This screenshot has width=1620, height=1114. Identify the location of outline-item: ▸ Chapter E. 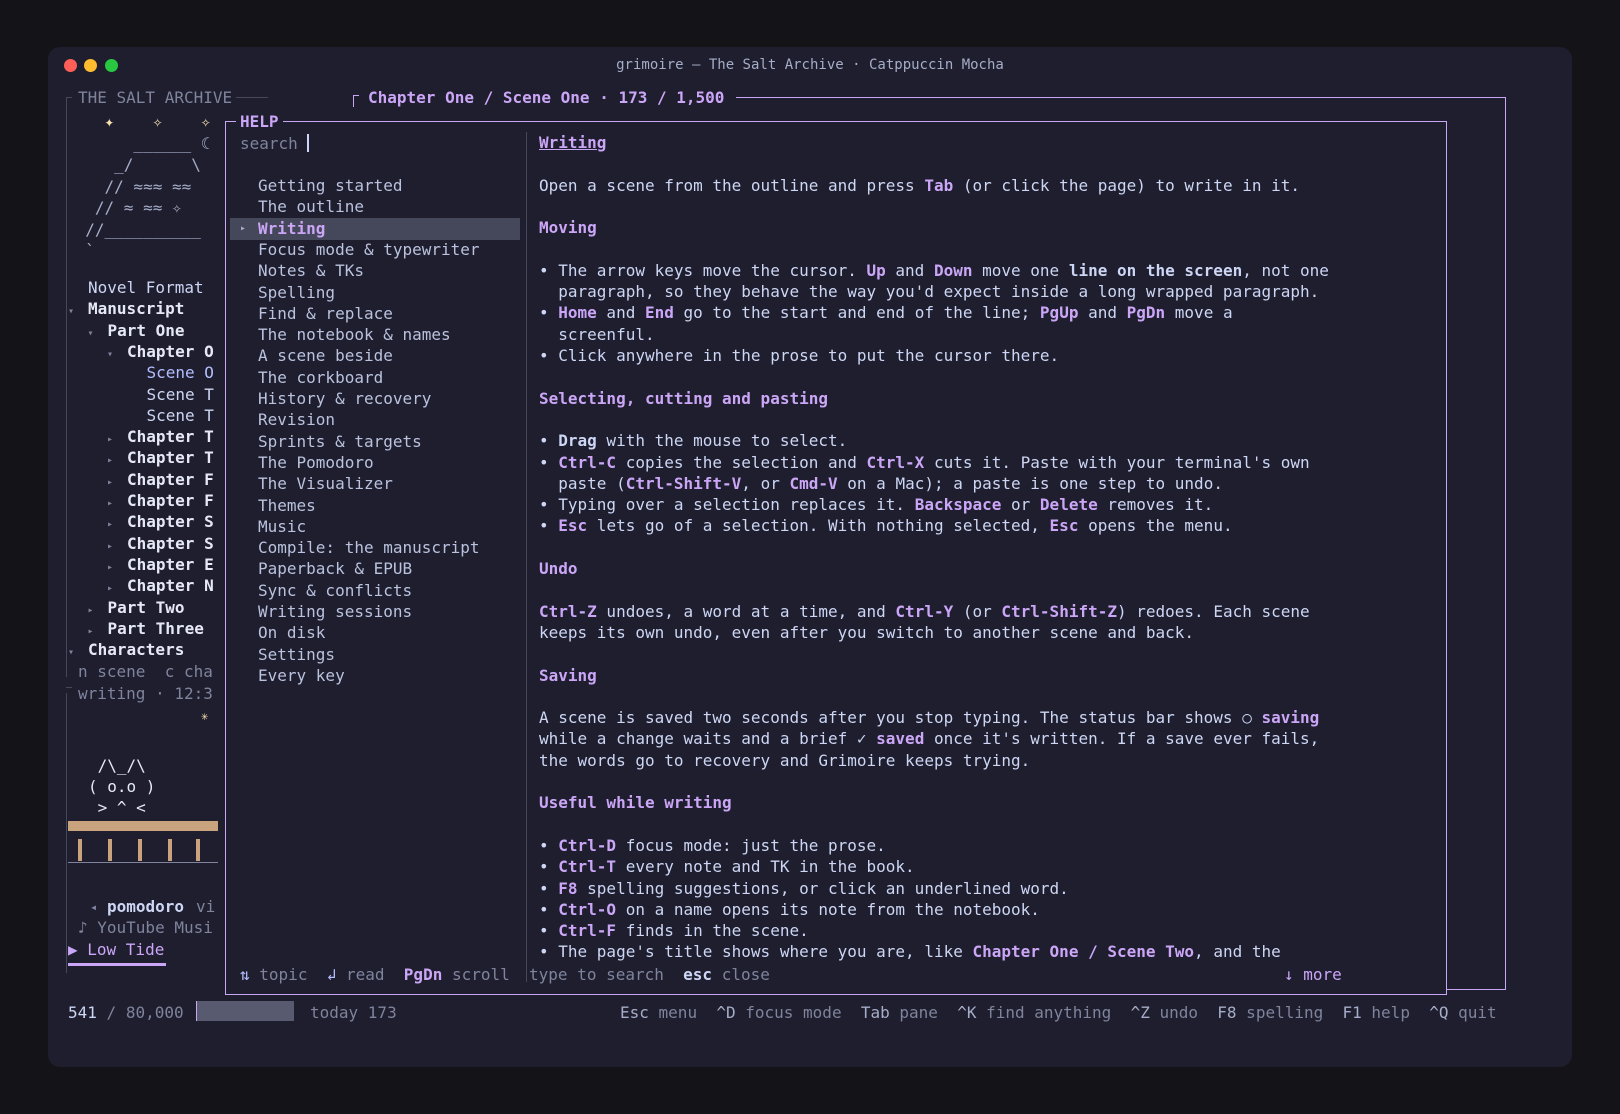
(160, 565).